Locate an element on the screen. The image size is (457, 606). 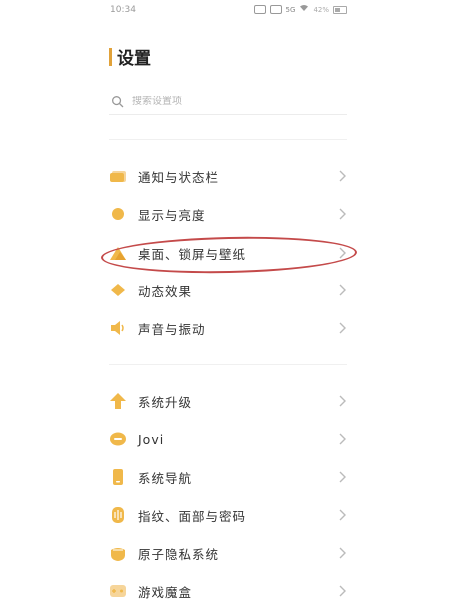
status-icons: 5G 42% is located at coordinates (300, 9).